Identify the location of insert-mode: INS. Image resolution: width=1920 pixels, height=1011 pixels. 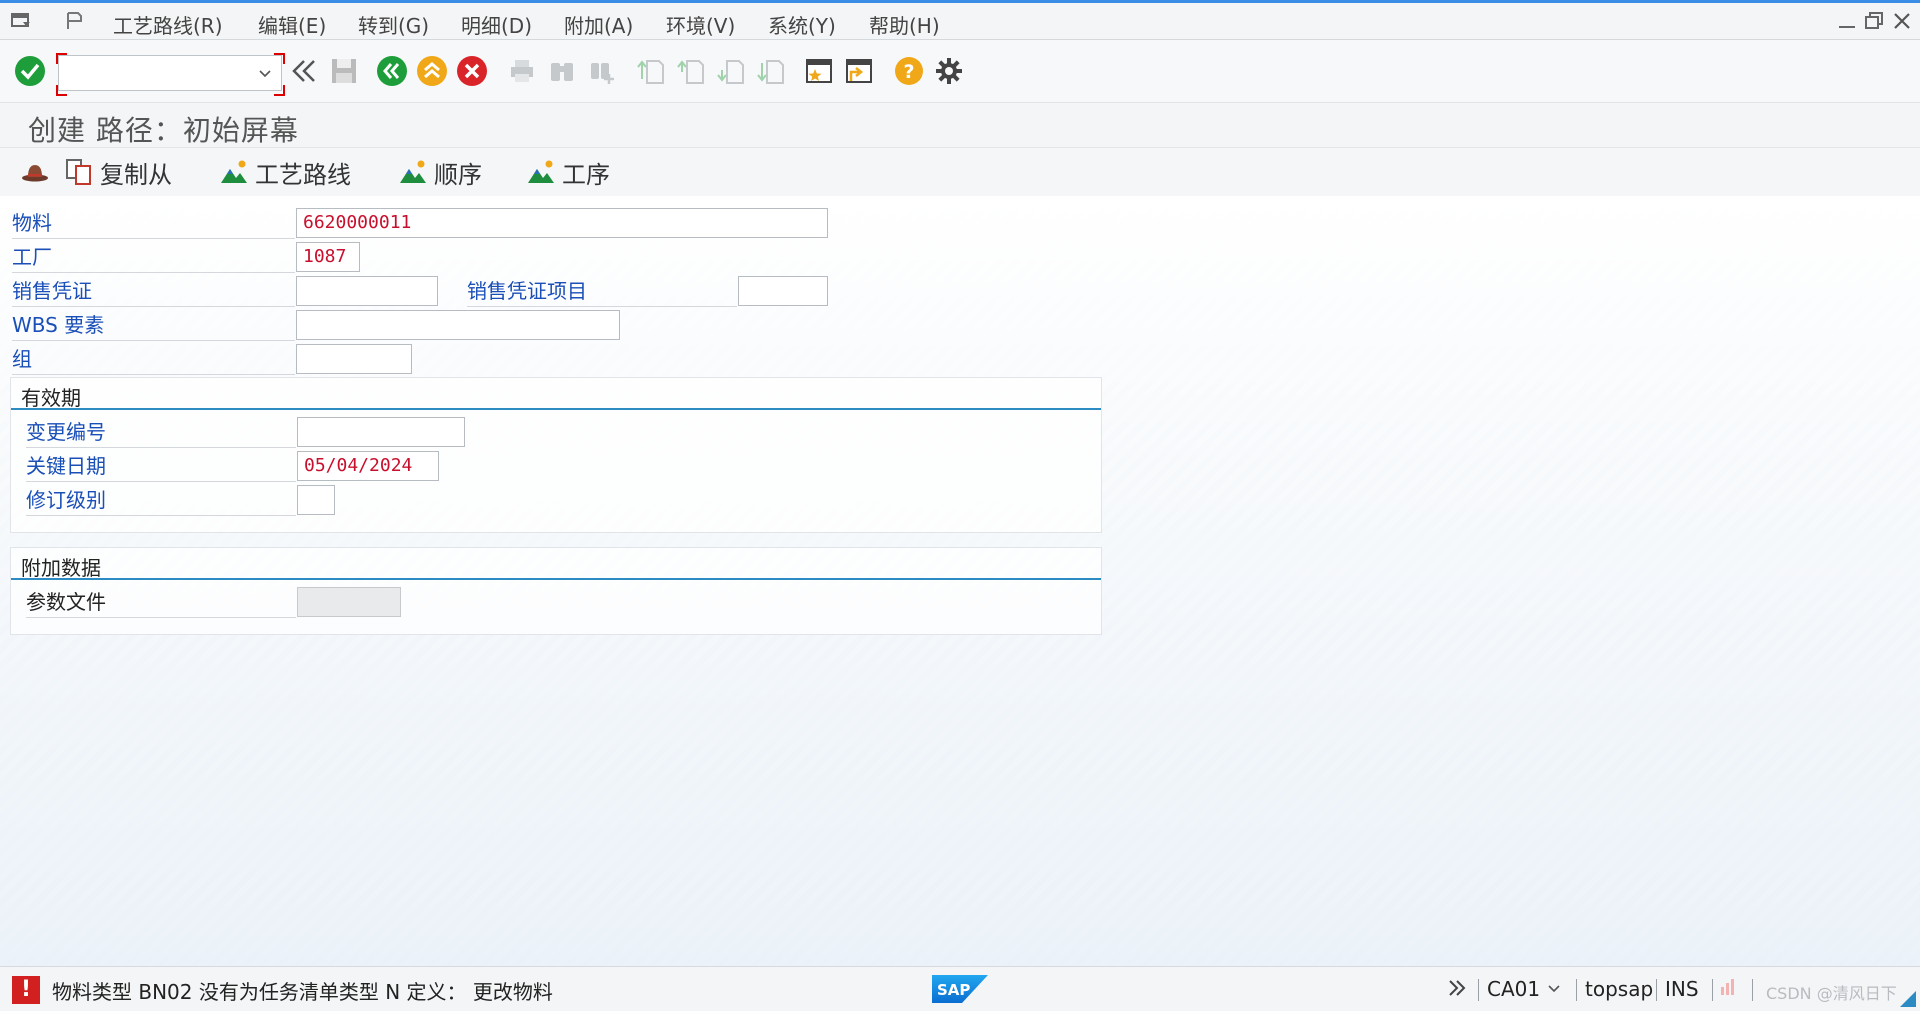
(1682, 989).